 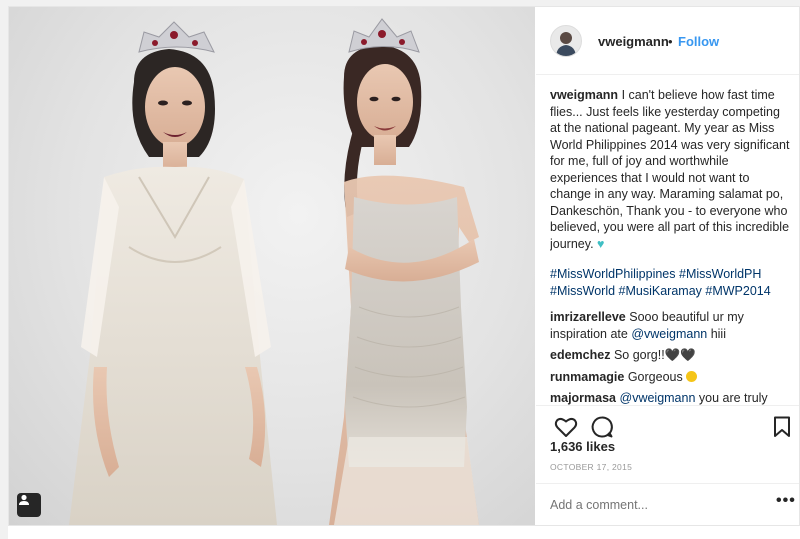 I want to click on post-date: OCTOBER 17, 2015, so click(x=591, y=467).